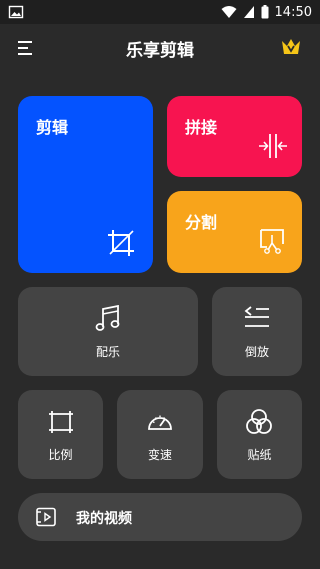  Describe the element at coordinates (291, 47) in the screenshot. I see `vip-crown-icon` at that location.